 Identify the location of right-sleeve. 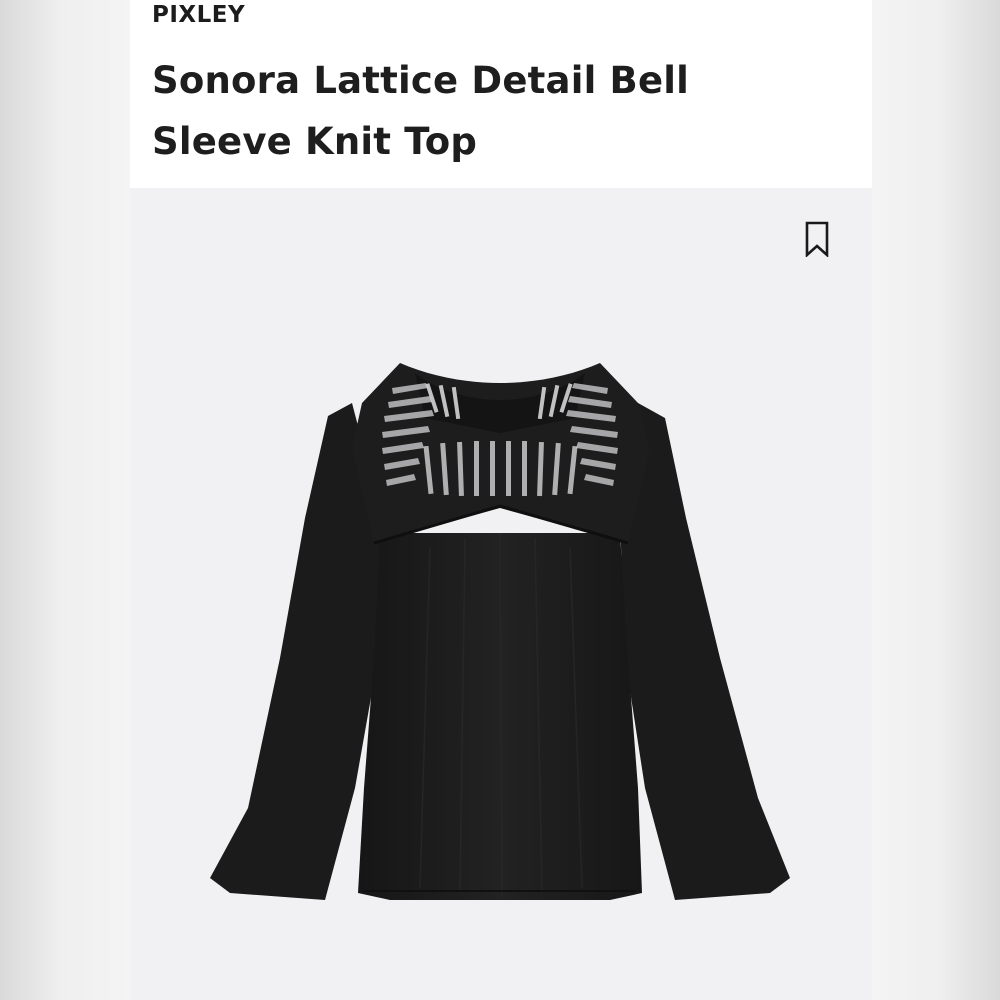
(705, 651).